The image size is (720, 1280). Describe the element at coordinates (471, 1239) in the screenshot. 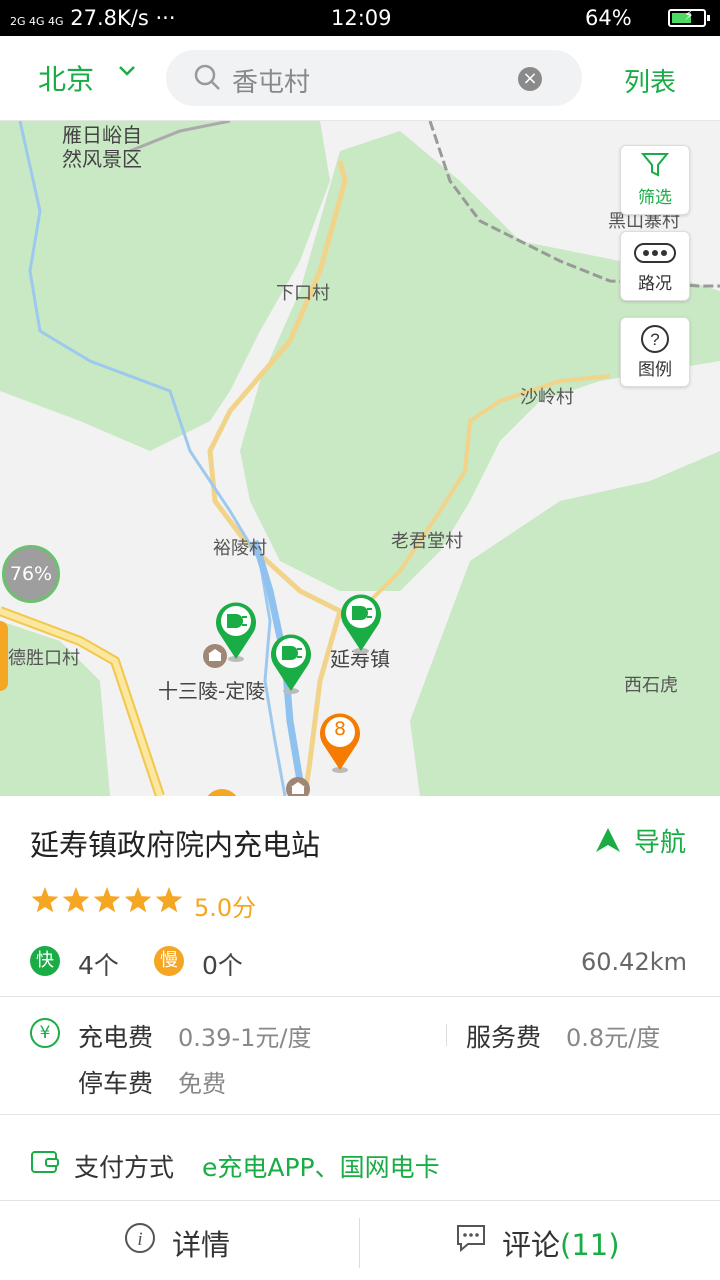

I see `comment-icon` at that location.